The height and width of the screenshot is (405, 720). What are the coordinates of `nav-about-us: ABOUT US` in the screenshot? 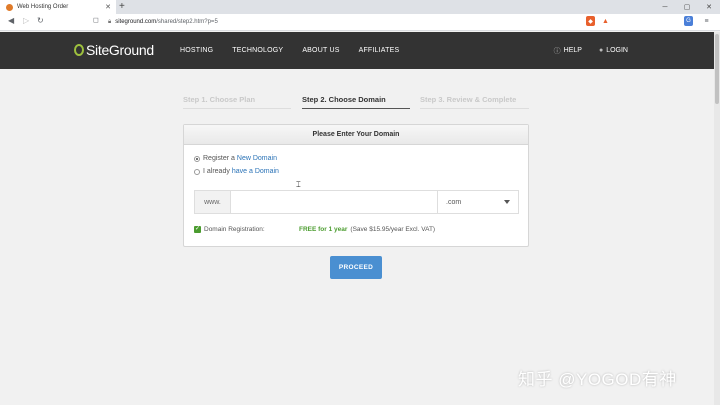 It's located at (320, 50).